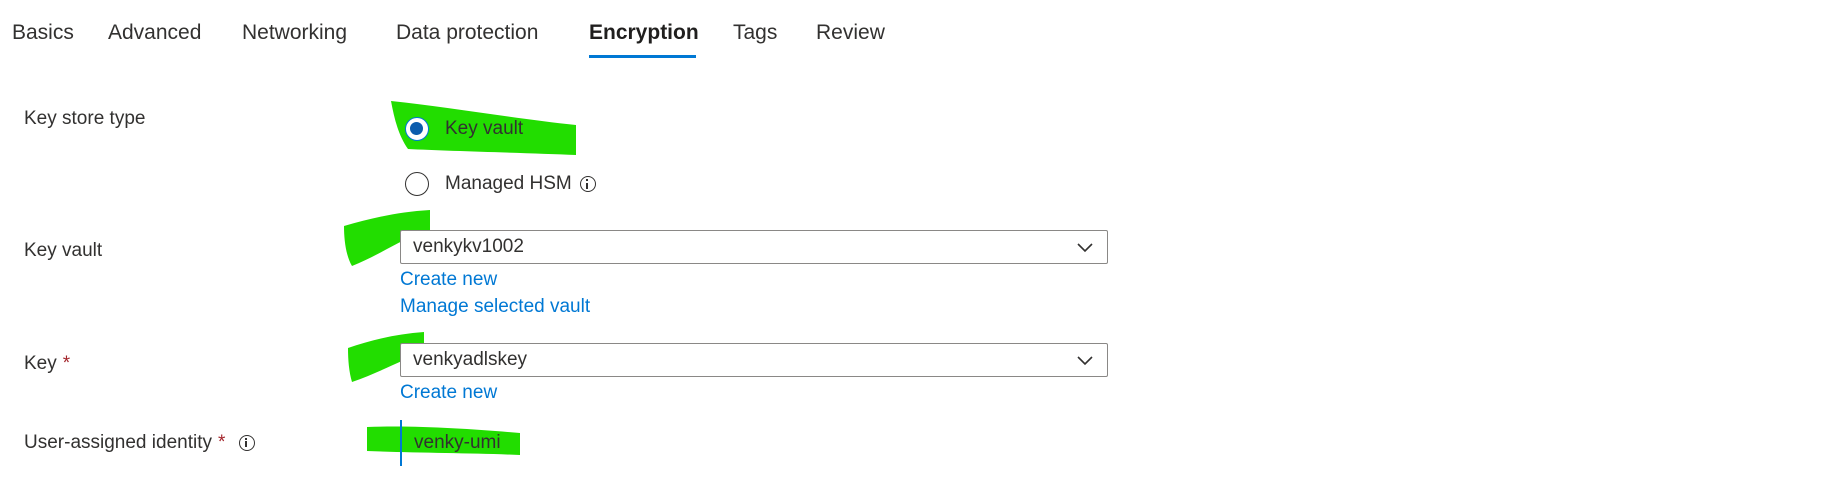 The image size is (1840, 496). Describe the element at coordinates (417, 129) in the screenshot. I see `radio-button-checked` at that location.